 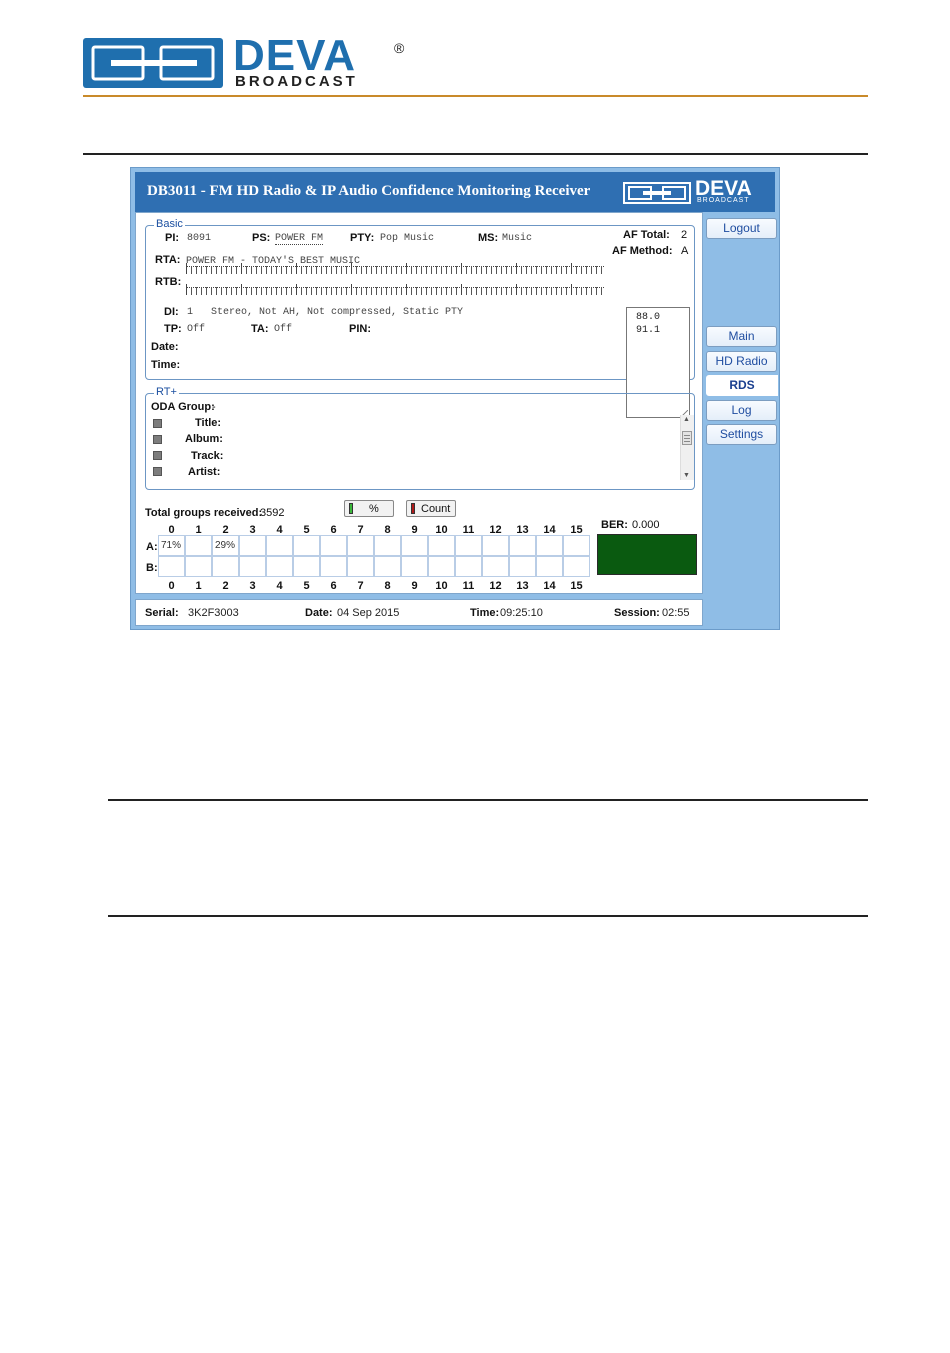 What do you see at coordinates (614, 525) in the screenshot?
I see `ber-label: BER:` at bounding box center [614, 525].